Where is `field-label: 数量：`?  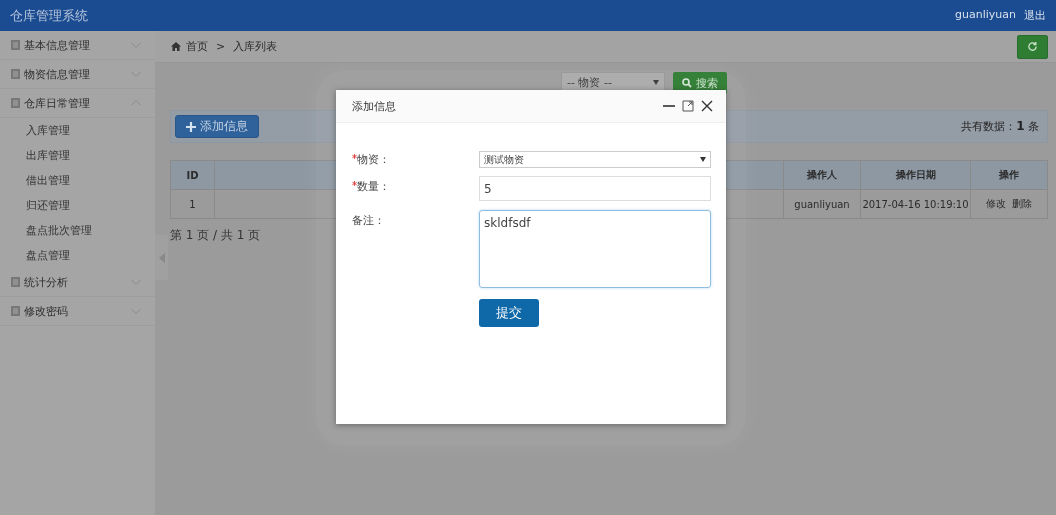
field-label: 数量： is located at coordinates (415, 188).